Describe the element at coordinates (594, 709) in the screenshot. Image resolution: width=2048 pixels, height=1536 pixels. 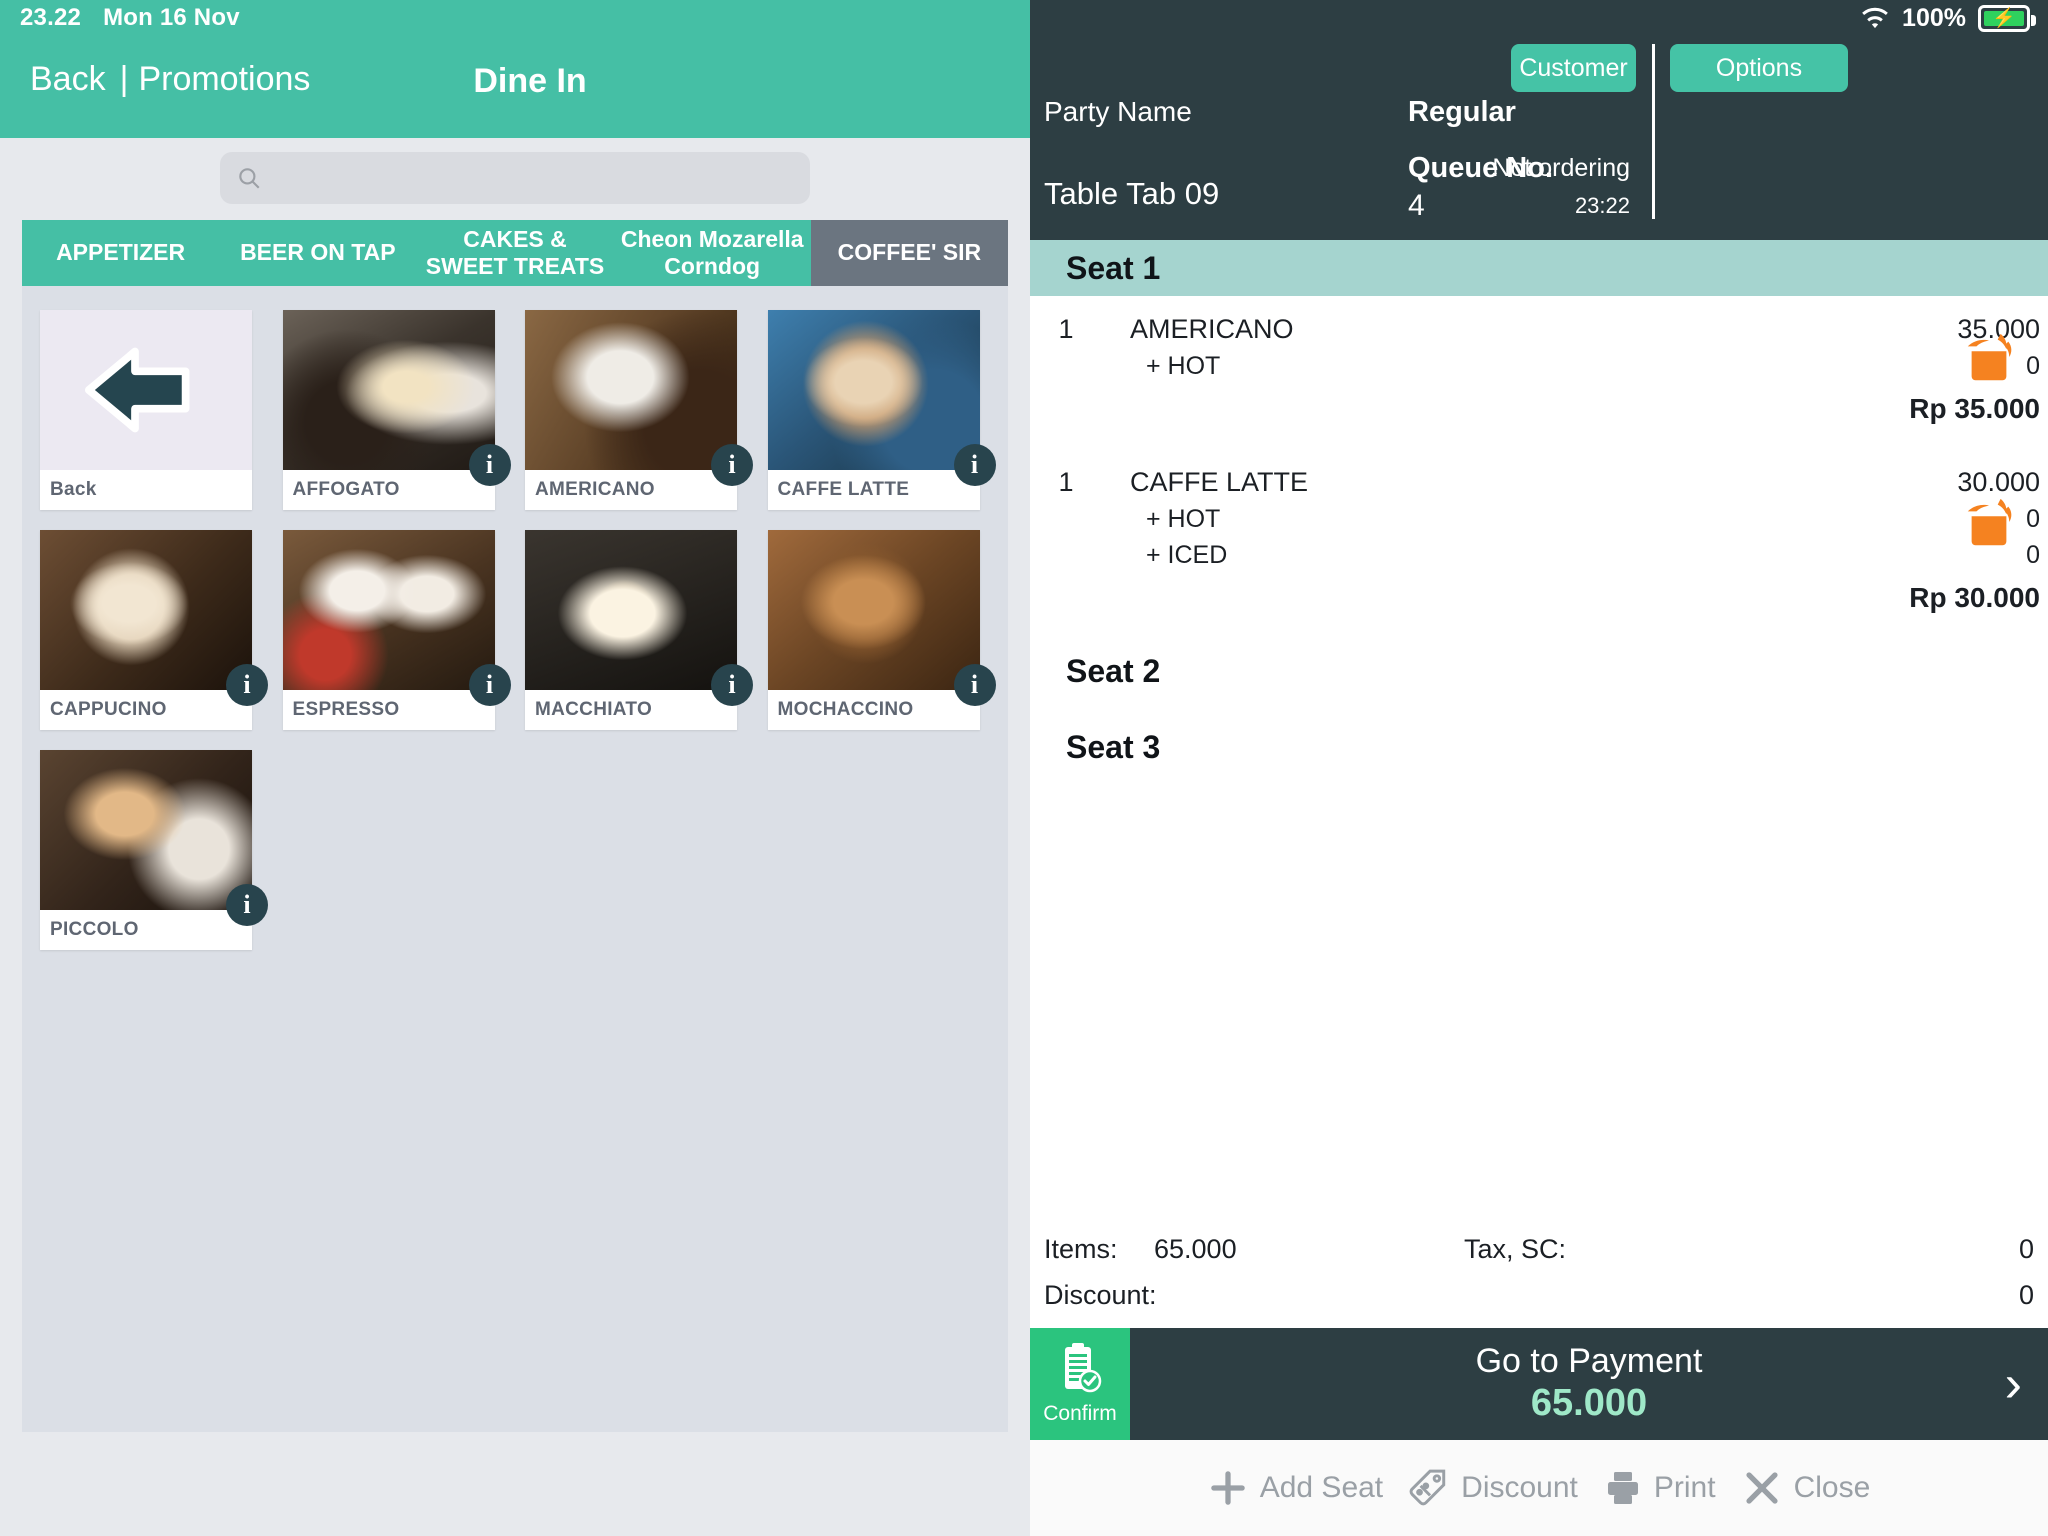
I see `product-label: MACCHIATO` at that location.